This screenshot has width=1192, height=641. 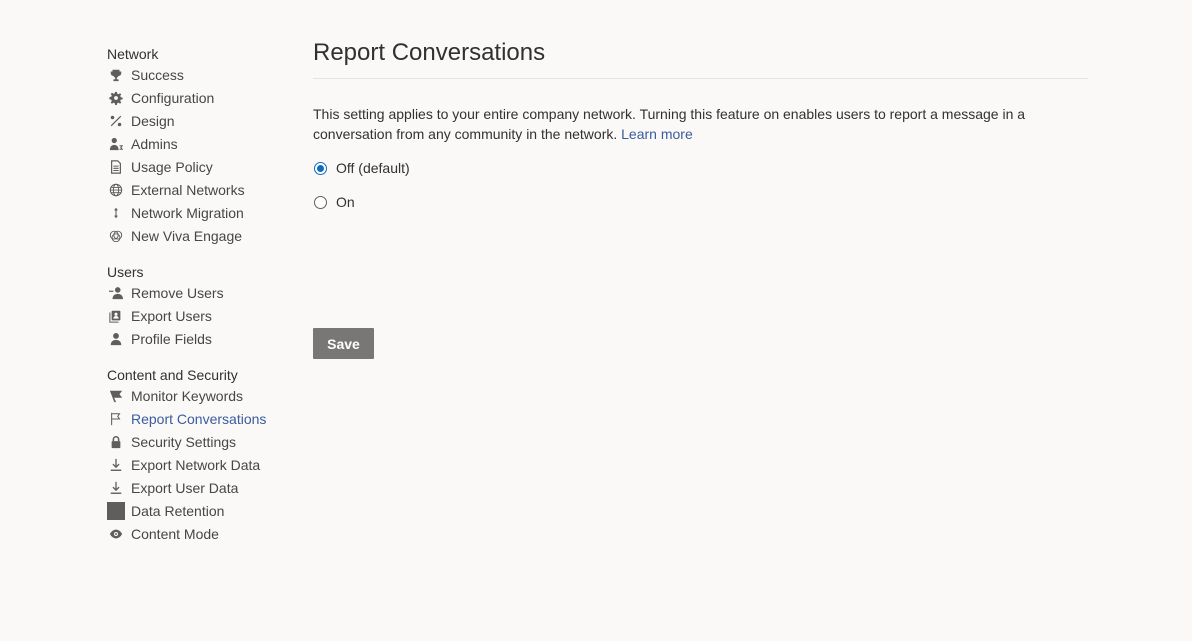 I want to click on sidebar-item-content-mode: Content Mode, so click(x=202, y=533).